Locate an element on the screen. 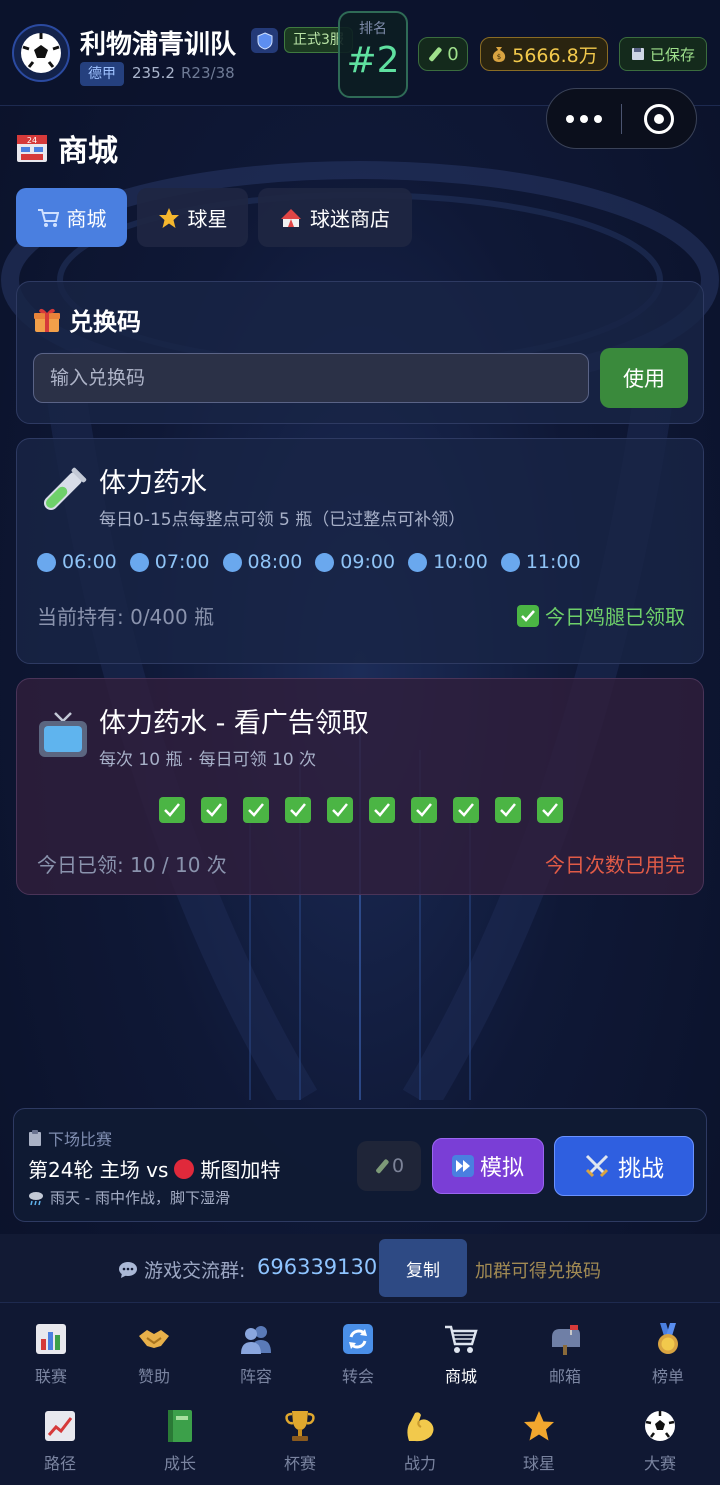 Image resolution: width=720 pixels, height=1485 pixels. nav-lineup: 阵容 is located at coordinates (256, 1354).